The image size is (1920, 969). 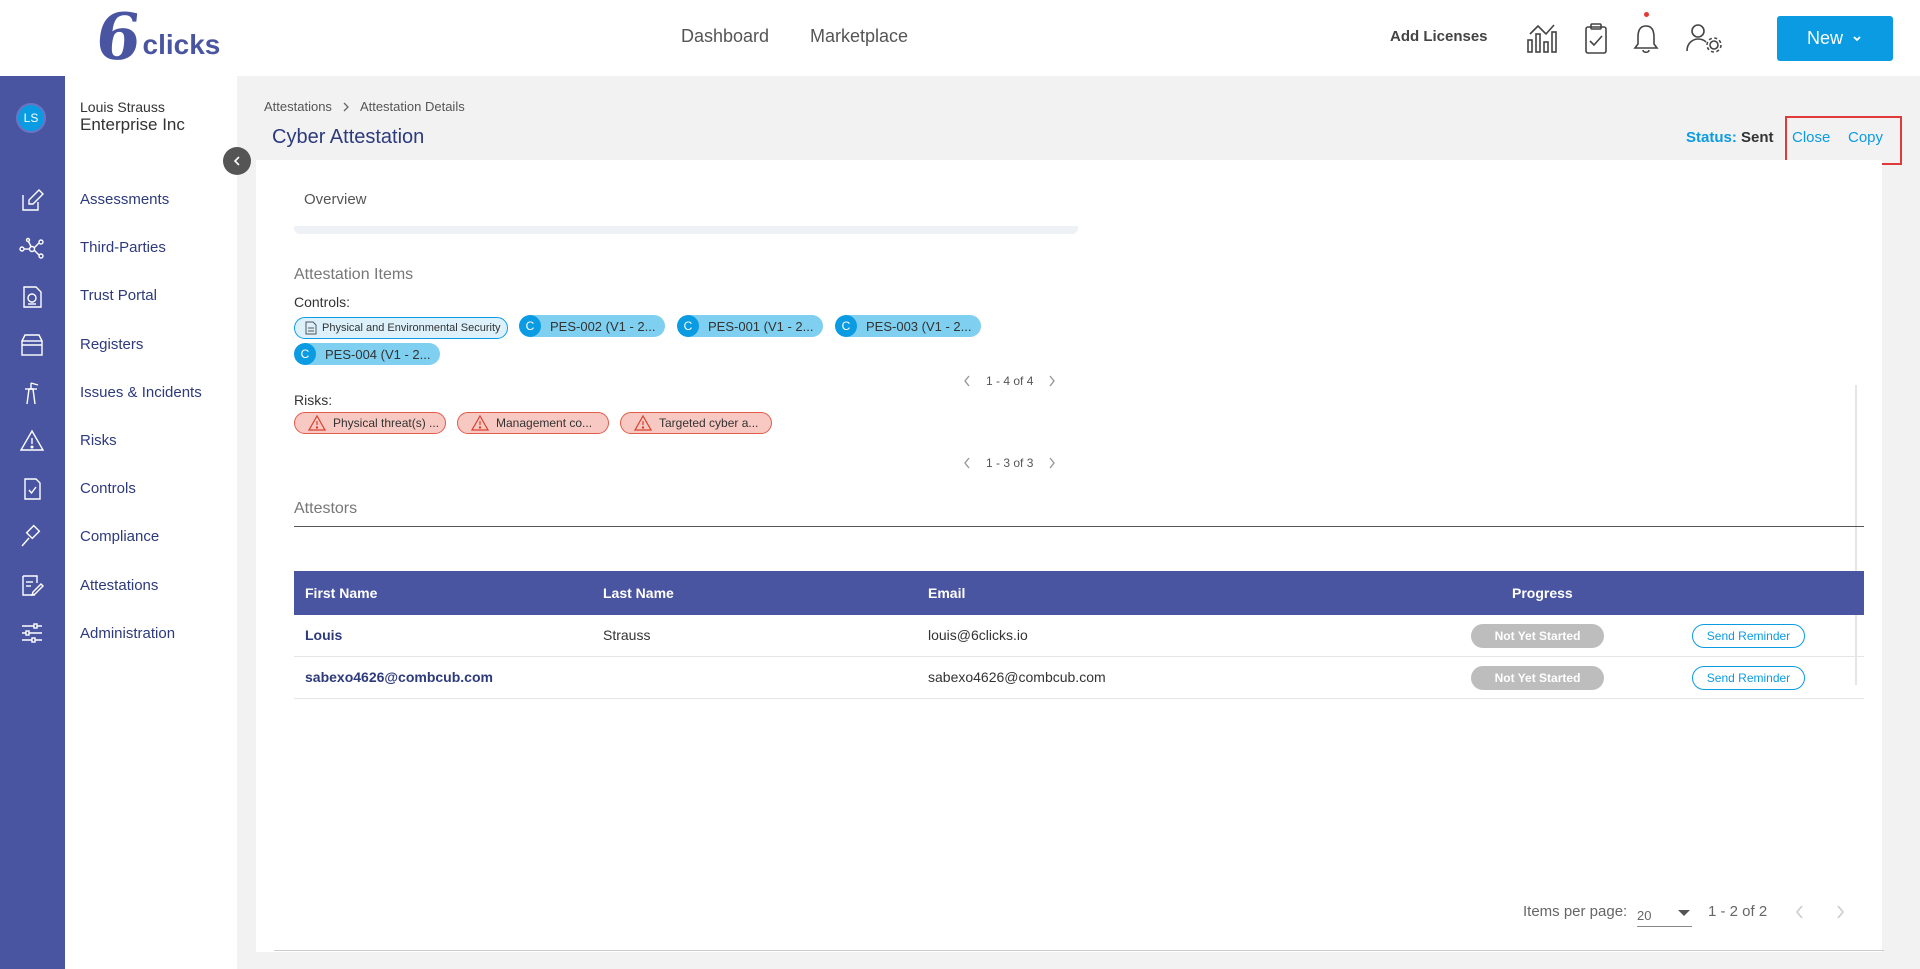 What do you see at coordinates (32, 249) in the screenshot?
I see `network-icon` at bounding box center [32, 249].